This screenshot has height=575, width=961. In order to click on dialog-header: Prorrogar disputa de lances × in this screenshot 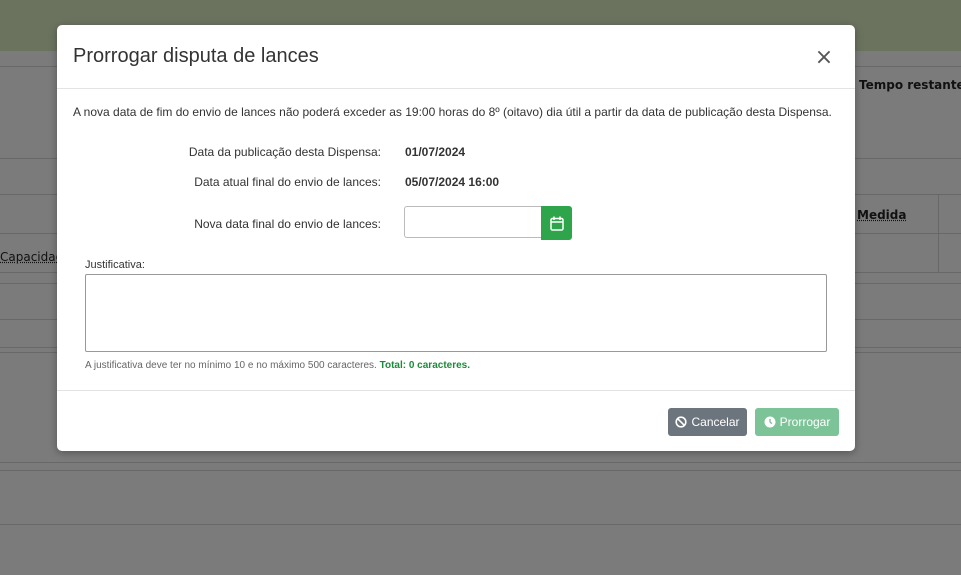, I will do `click(456, 57)`.